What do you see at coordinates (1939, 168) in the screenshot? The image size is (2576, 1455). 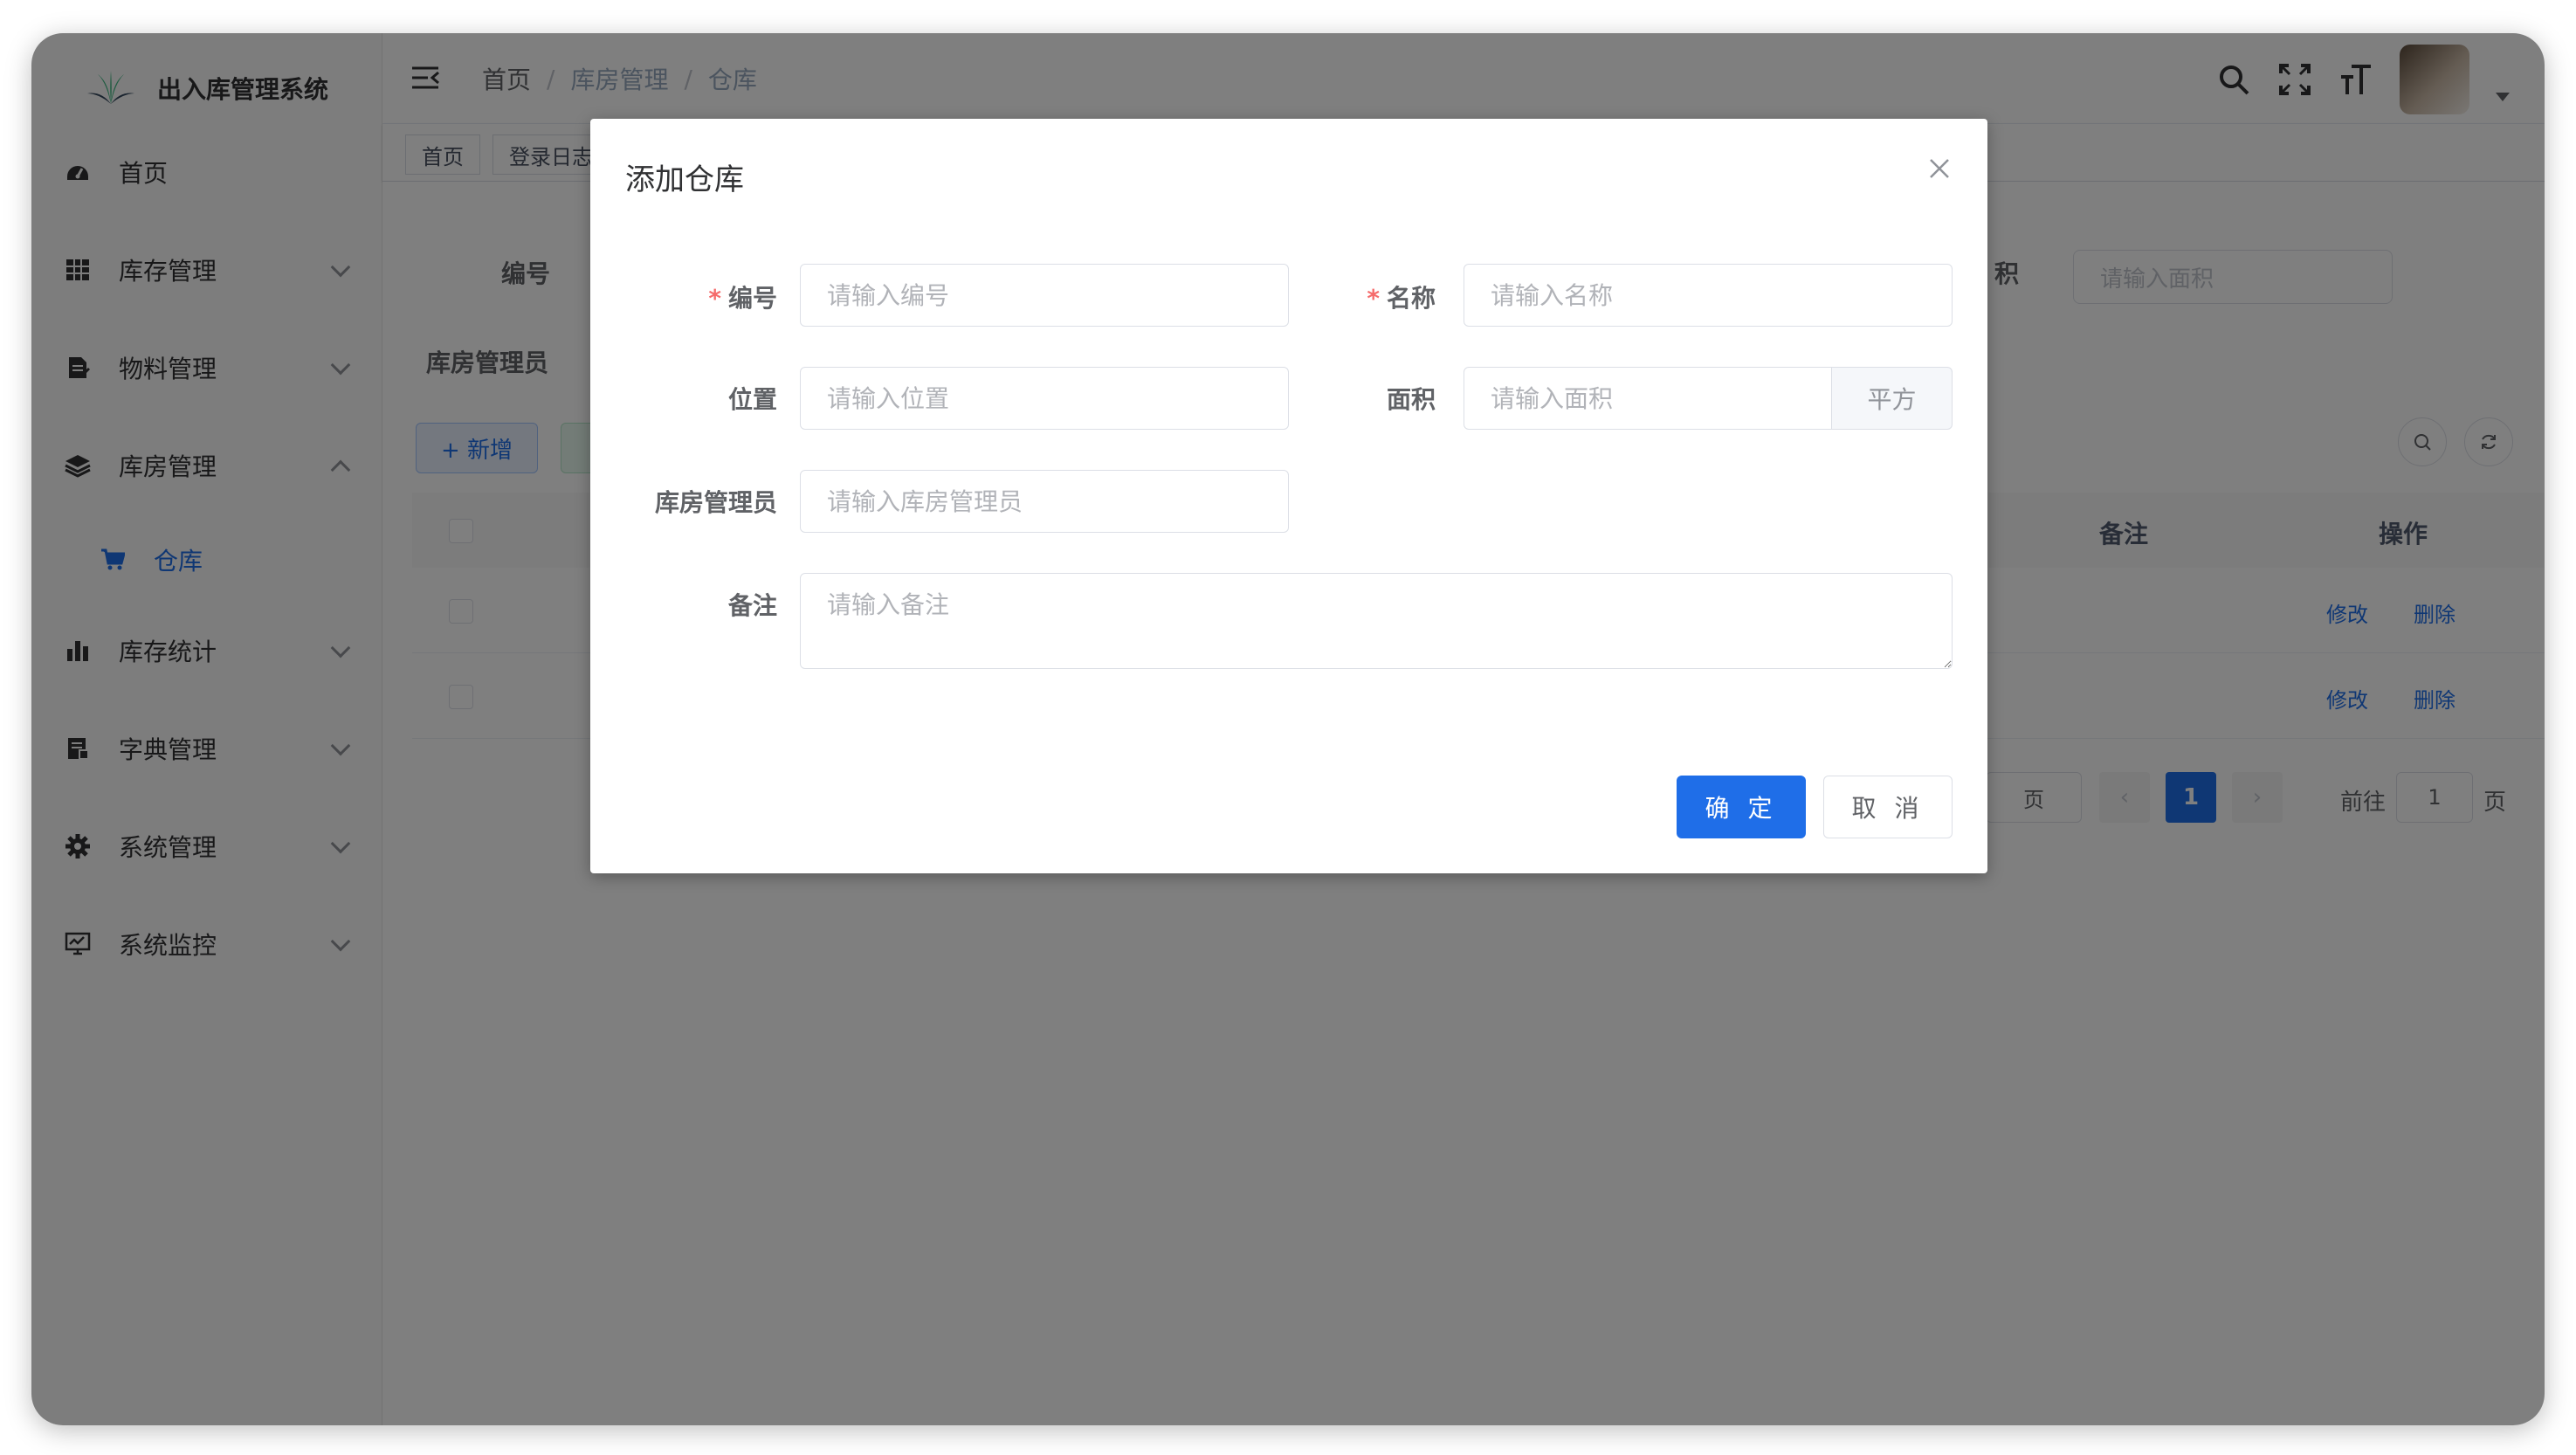 I see `close-icon` at bounding box center [1939, 168].